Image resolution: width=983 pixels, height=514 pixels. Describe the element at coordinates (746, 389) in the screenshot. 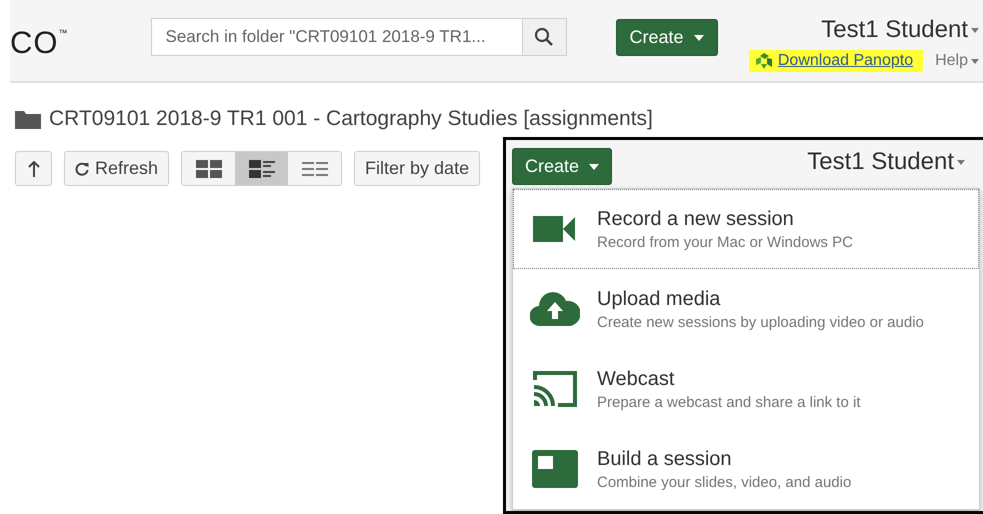

I see `menu-item: Webcast Prepare a webcast and share a link to it` at that location.